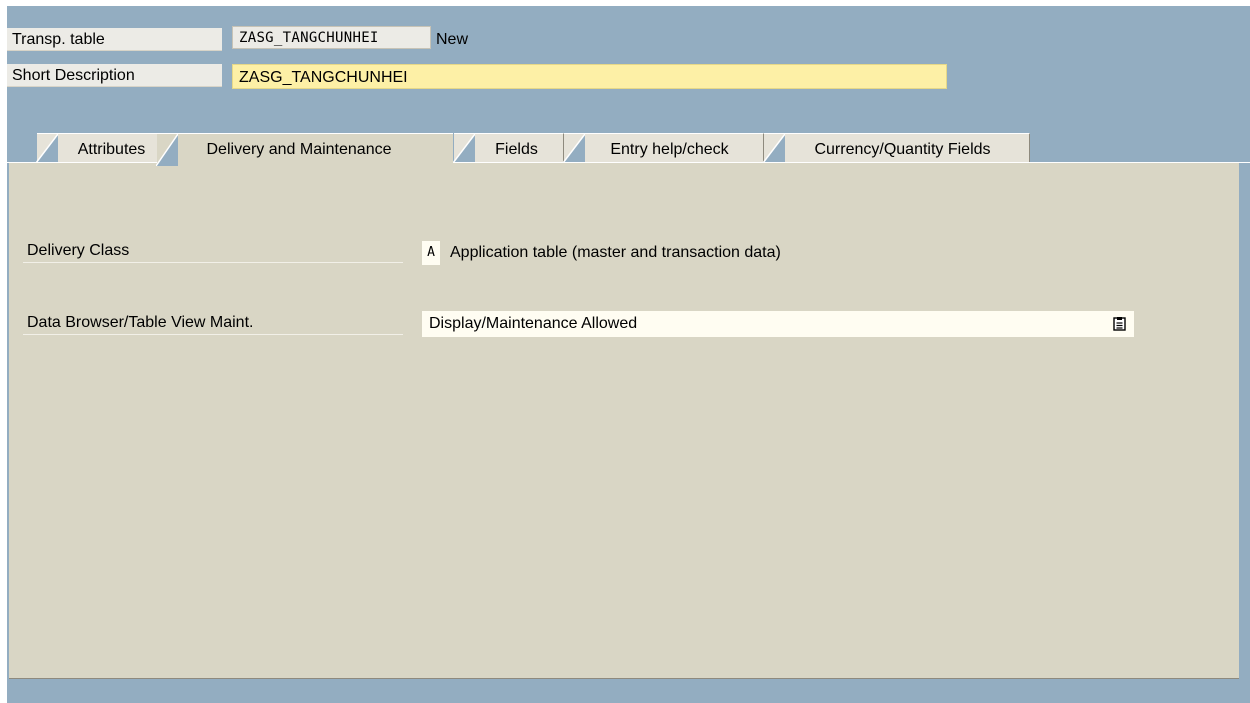 The height and width of the screenshot is (703, 1250). I want to click on data-browser-maint-label: Data Browser/Table View Maint., so click(213, 322).